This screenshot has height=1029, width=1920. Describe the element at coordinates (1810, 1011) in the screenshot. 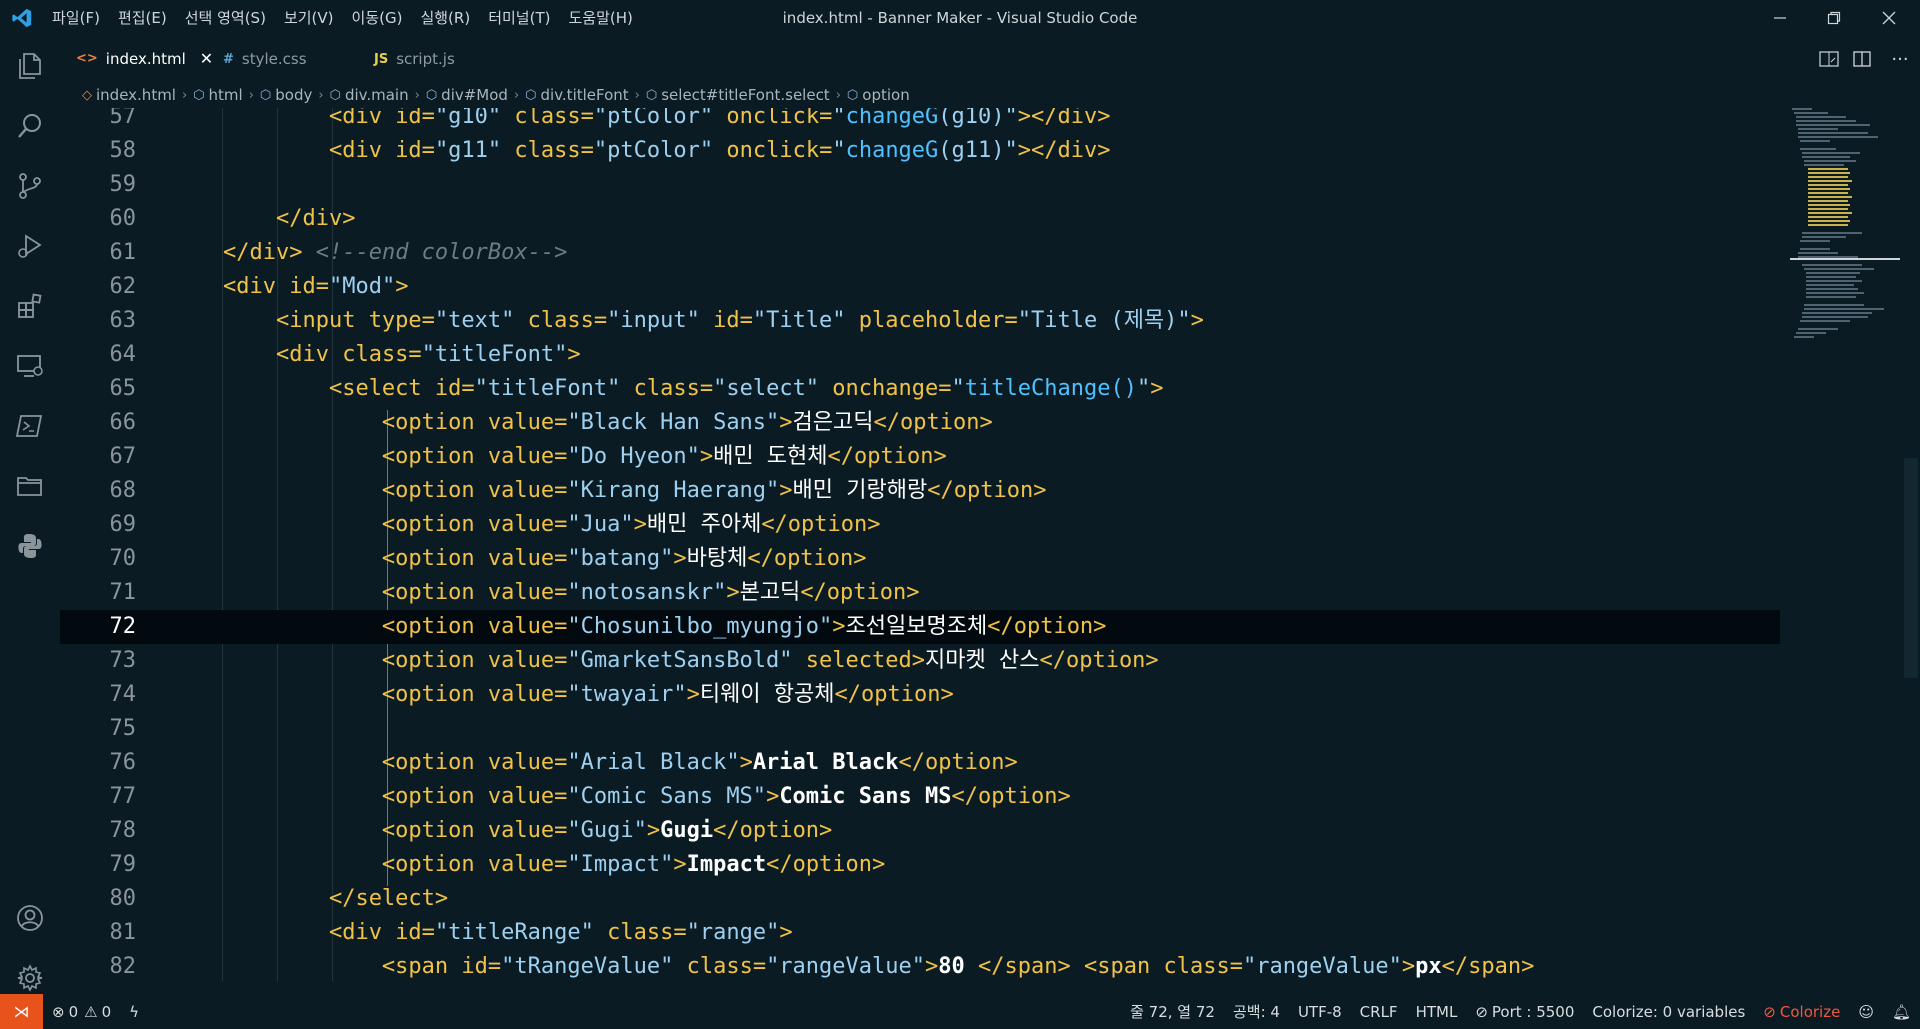

I see `colorize-label: Colorize` at that location.